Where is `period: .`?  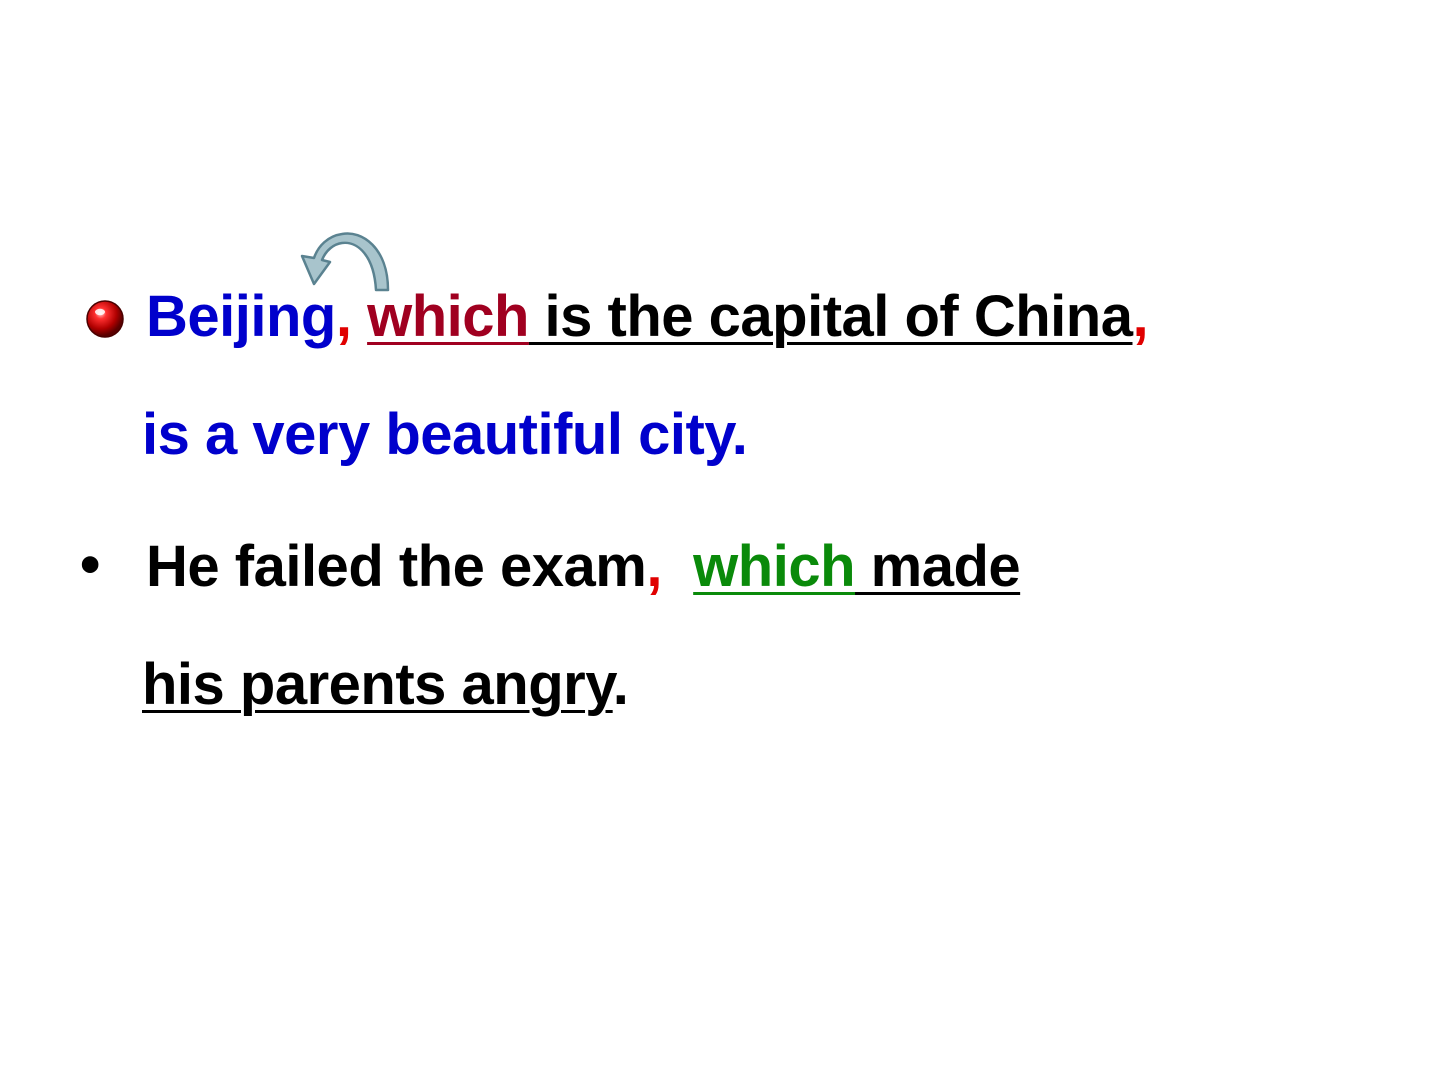 period: . is located at coordinates (620, 684).